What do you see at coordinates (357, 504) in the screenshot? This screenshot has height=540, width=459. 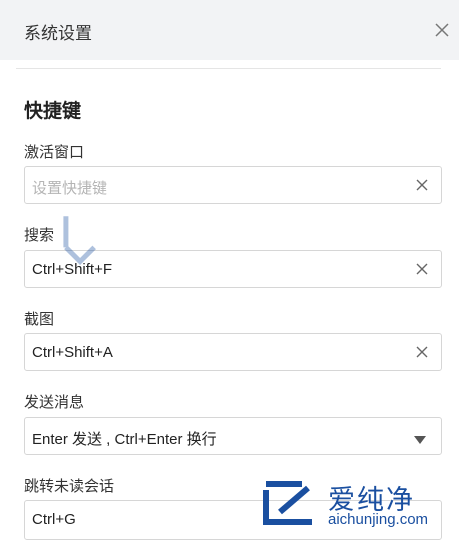 I see `watermark-logo: 爱纯净 aichunjing.com` at bounding box center [357, 504].